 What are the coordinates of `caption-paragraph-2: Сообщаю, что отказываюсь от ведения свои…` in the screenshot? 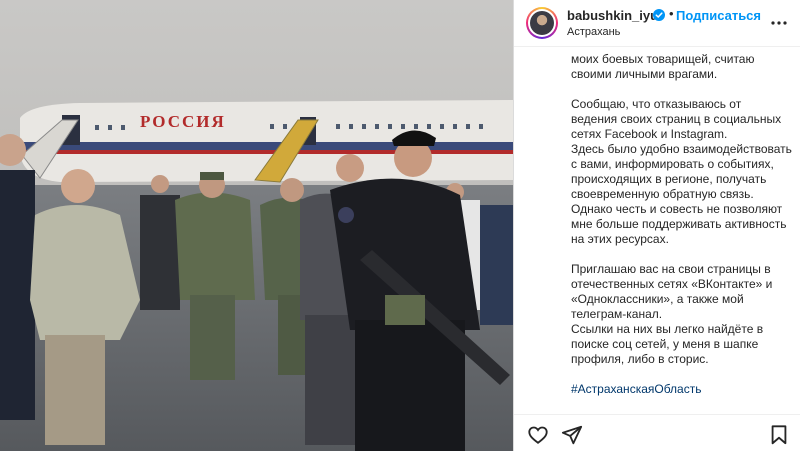 It's located at (681, 171).